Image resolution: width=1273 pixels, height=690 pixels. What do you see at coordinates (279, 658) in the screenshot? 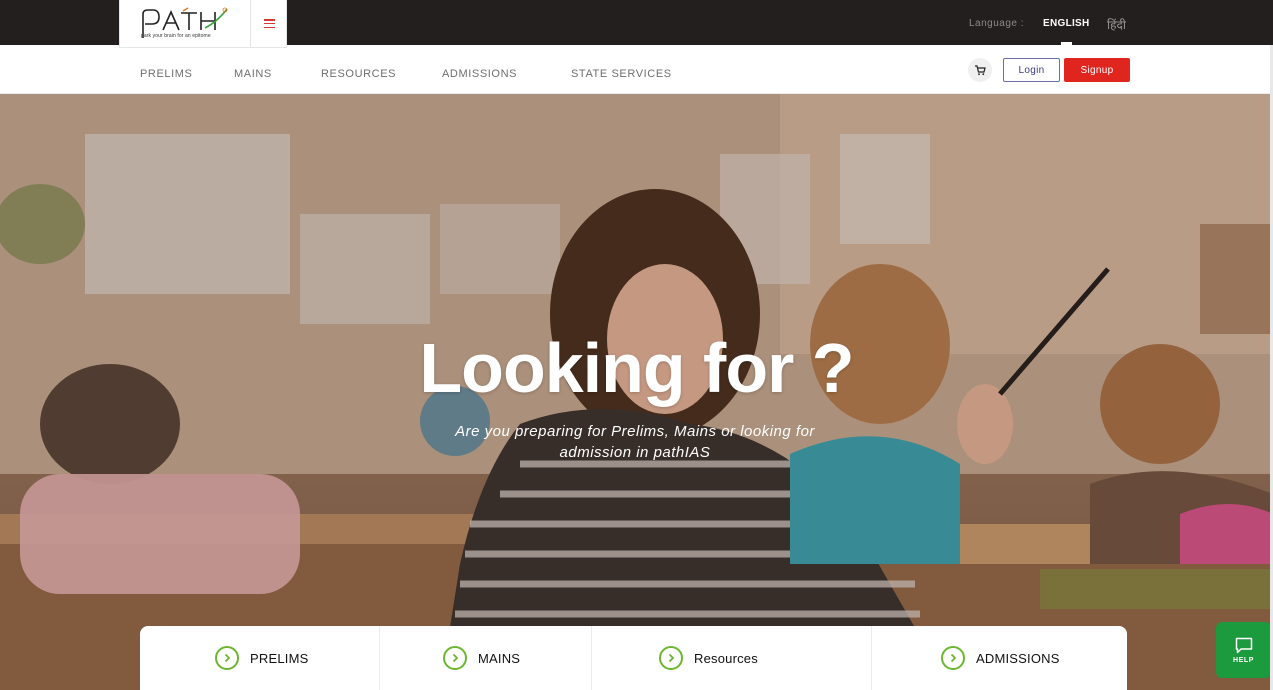
I see `category-label: PRELIMS` at bounding box center [279, 658].